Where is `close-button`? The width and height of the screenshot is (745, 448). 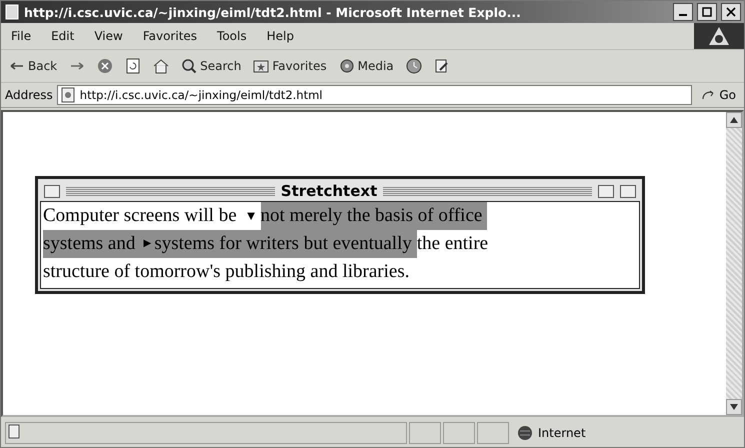 close-button is located at coordinates (731, 12).